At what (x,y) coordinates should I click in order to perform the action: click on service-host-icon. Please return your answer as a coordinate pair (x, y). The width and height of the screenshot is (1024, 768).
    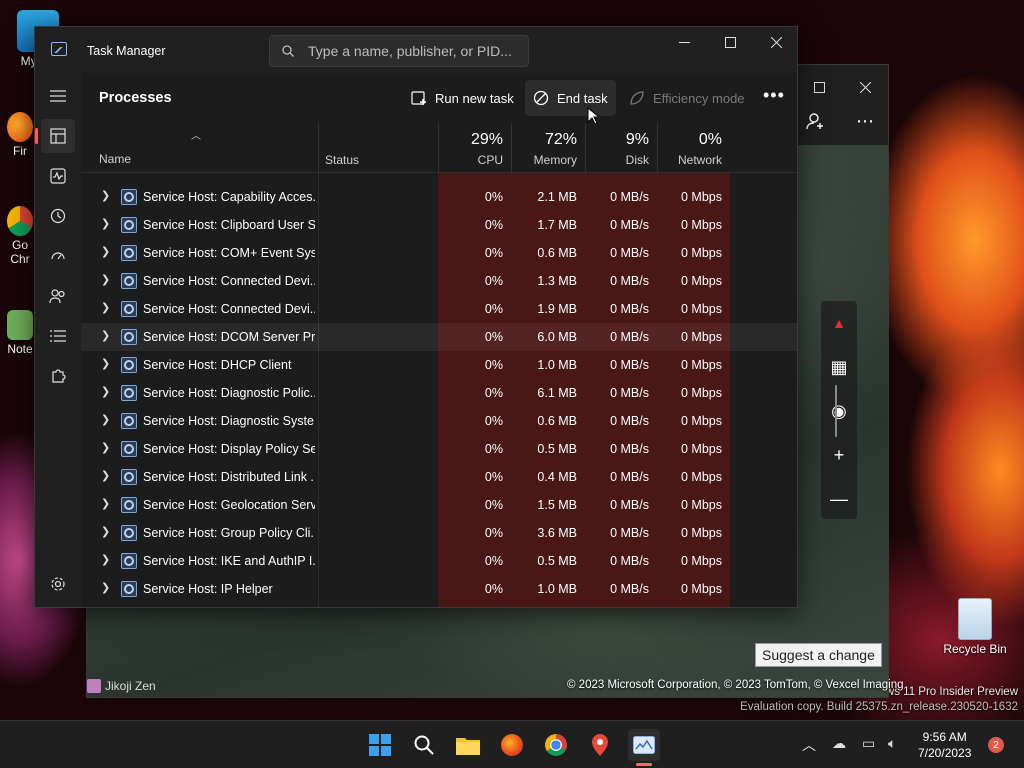
    Looking at the image, I should click on (129, 393).